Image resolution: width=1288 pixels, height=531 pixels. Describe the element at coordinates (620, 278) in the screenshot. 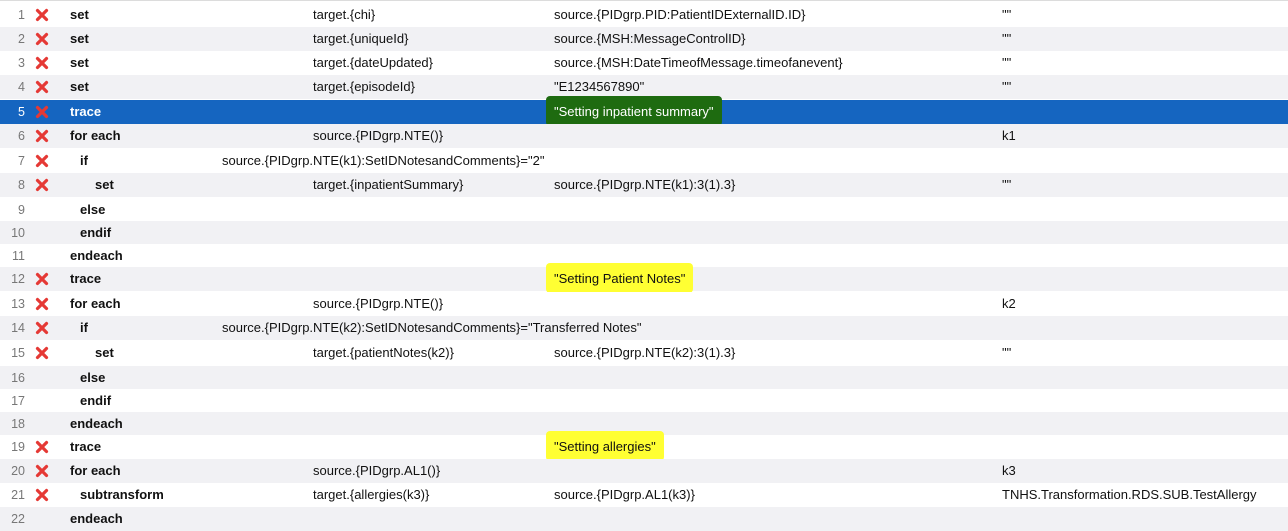

I see `action-value: "Setting Patient Notes"` at that location.